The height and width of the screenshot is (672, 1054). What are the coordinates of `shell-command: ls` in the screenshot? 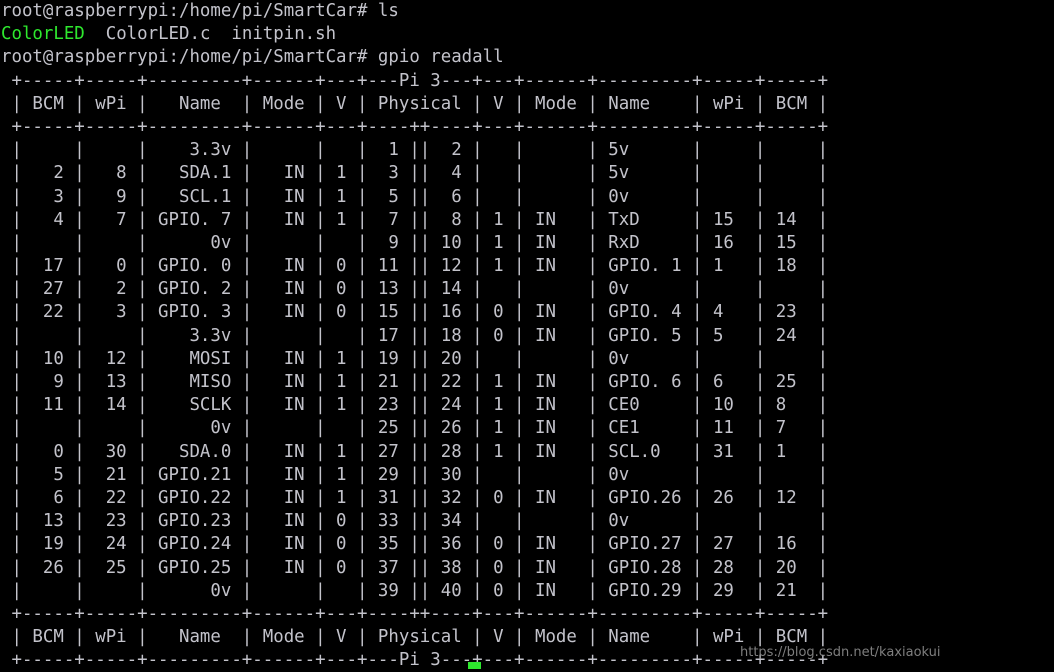 It's located at (383, 11).